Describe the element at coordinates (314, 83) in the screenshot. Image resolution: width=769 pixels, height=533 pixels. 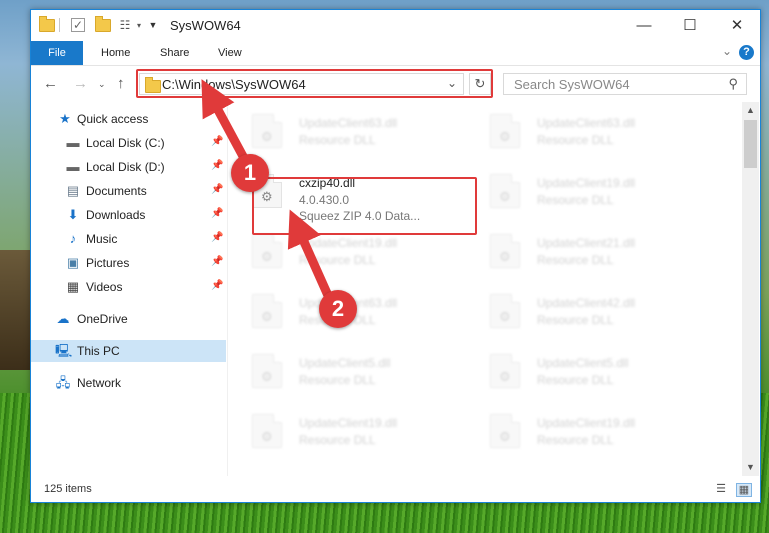
I see `address-highlight` at that location.